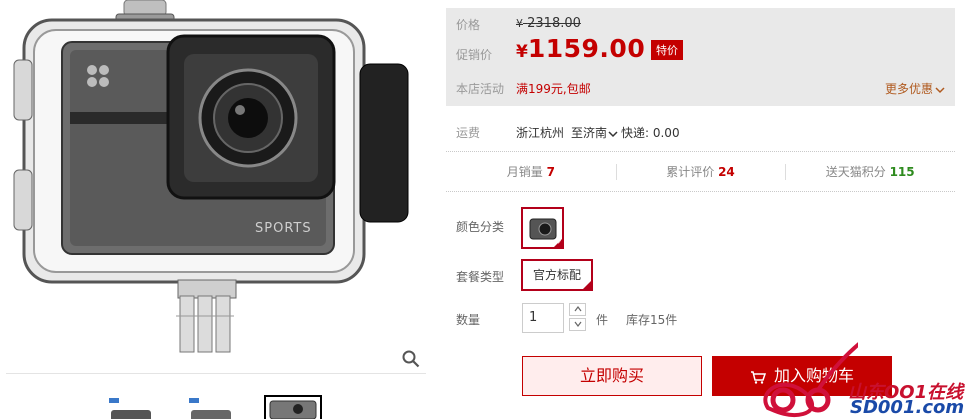 Image resolution: width=971 pixels, height=419 pixels. I want to click on stat-value: 24, so click(726, 172).